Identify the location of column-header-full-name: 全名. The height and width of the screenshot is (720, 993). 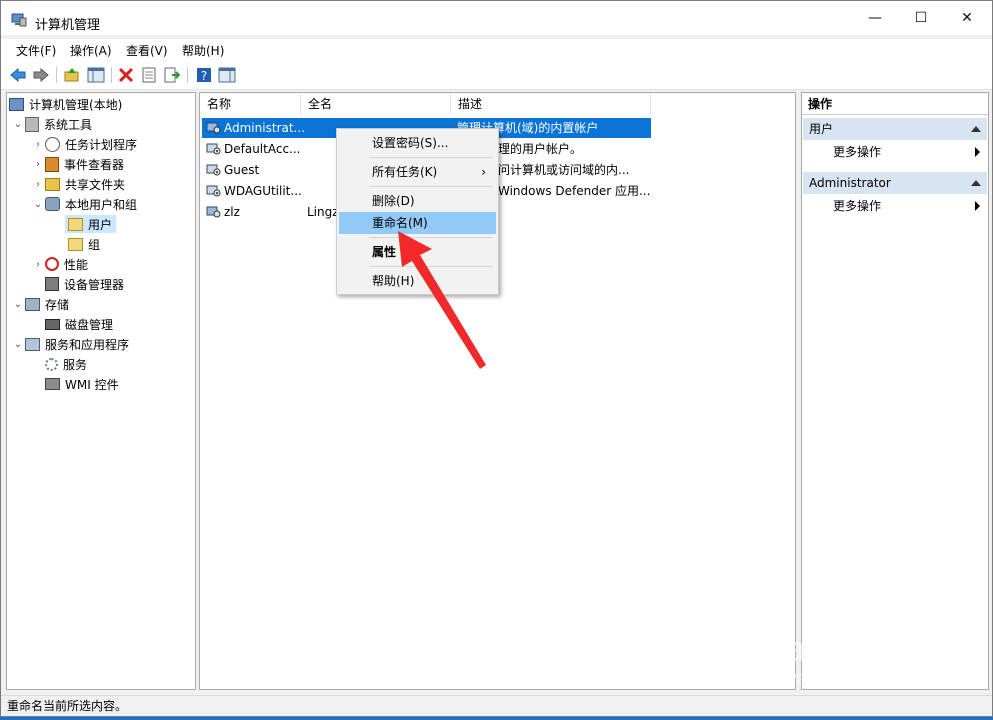
(376, 104).